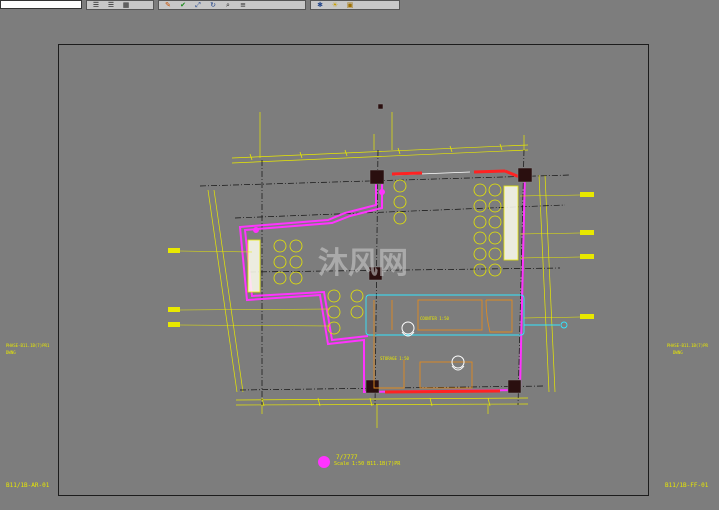  I want to click on sheet-number-right: B11/1B-FF-01, so click(687, 485).